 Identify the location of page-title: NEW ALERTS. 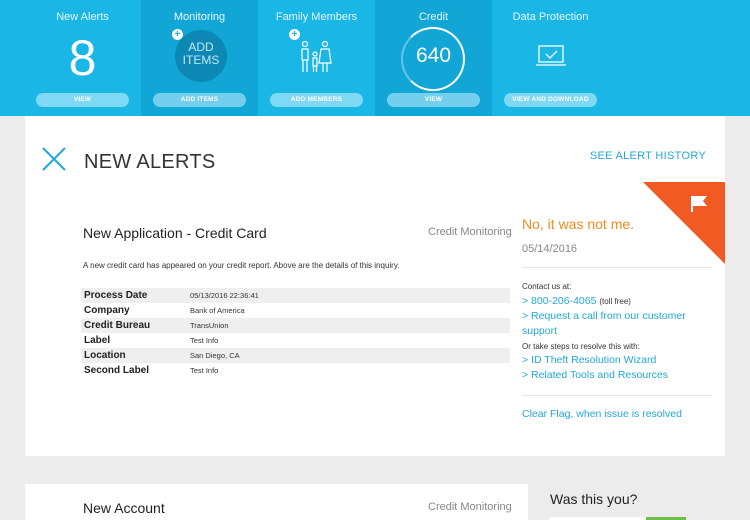
(150, 162).